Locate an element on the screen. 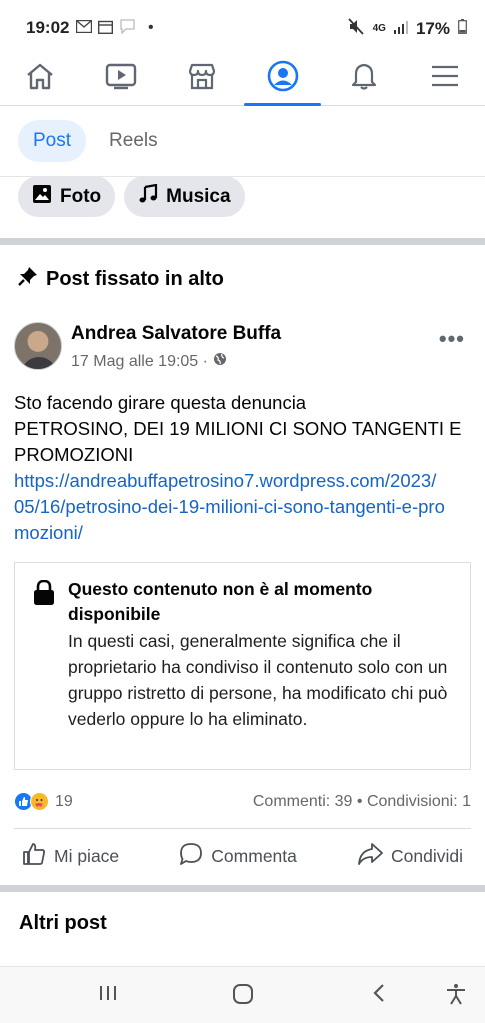 Image resolution: width=485 pixels, height=1023 pixels. pinned-header: Post fissato in alto is located at coordinates (121, 279).